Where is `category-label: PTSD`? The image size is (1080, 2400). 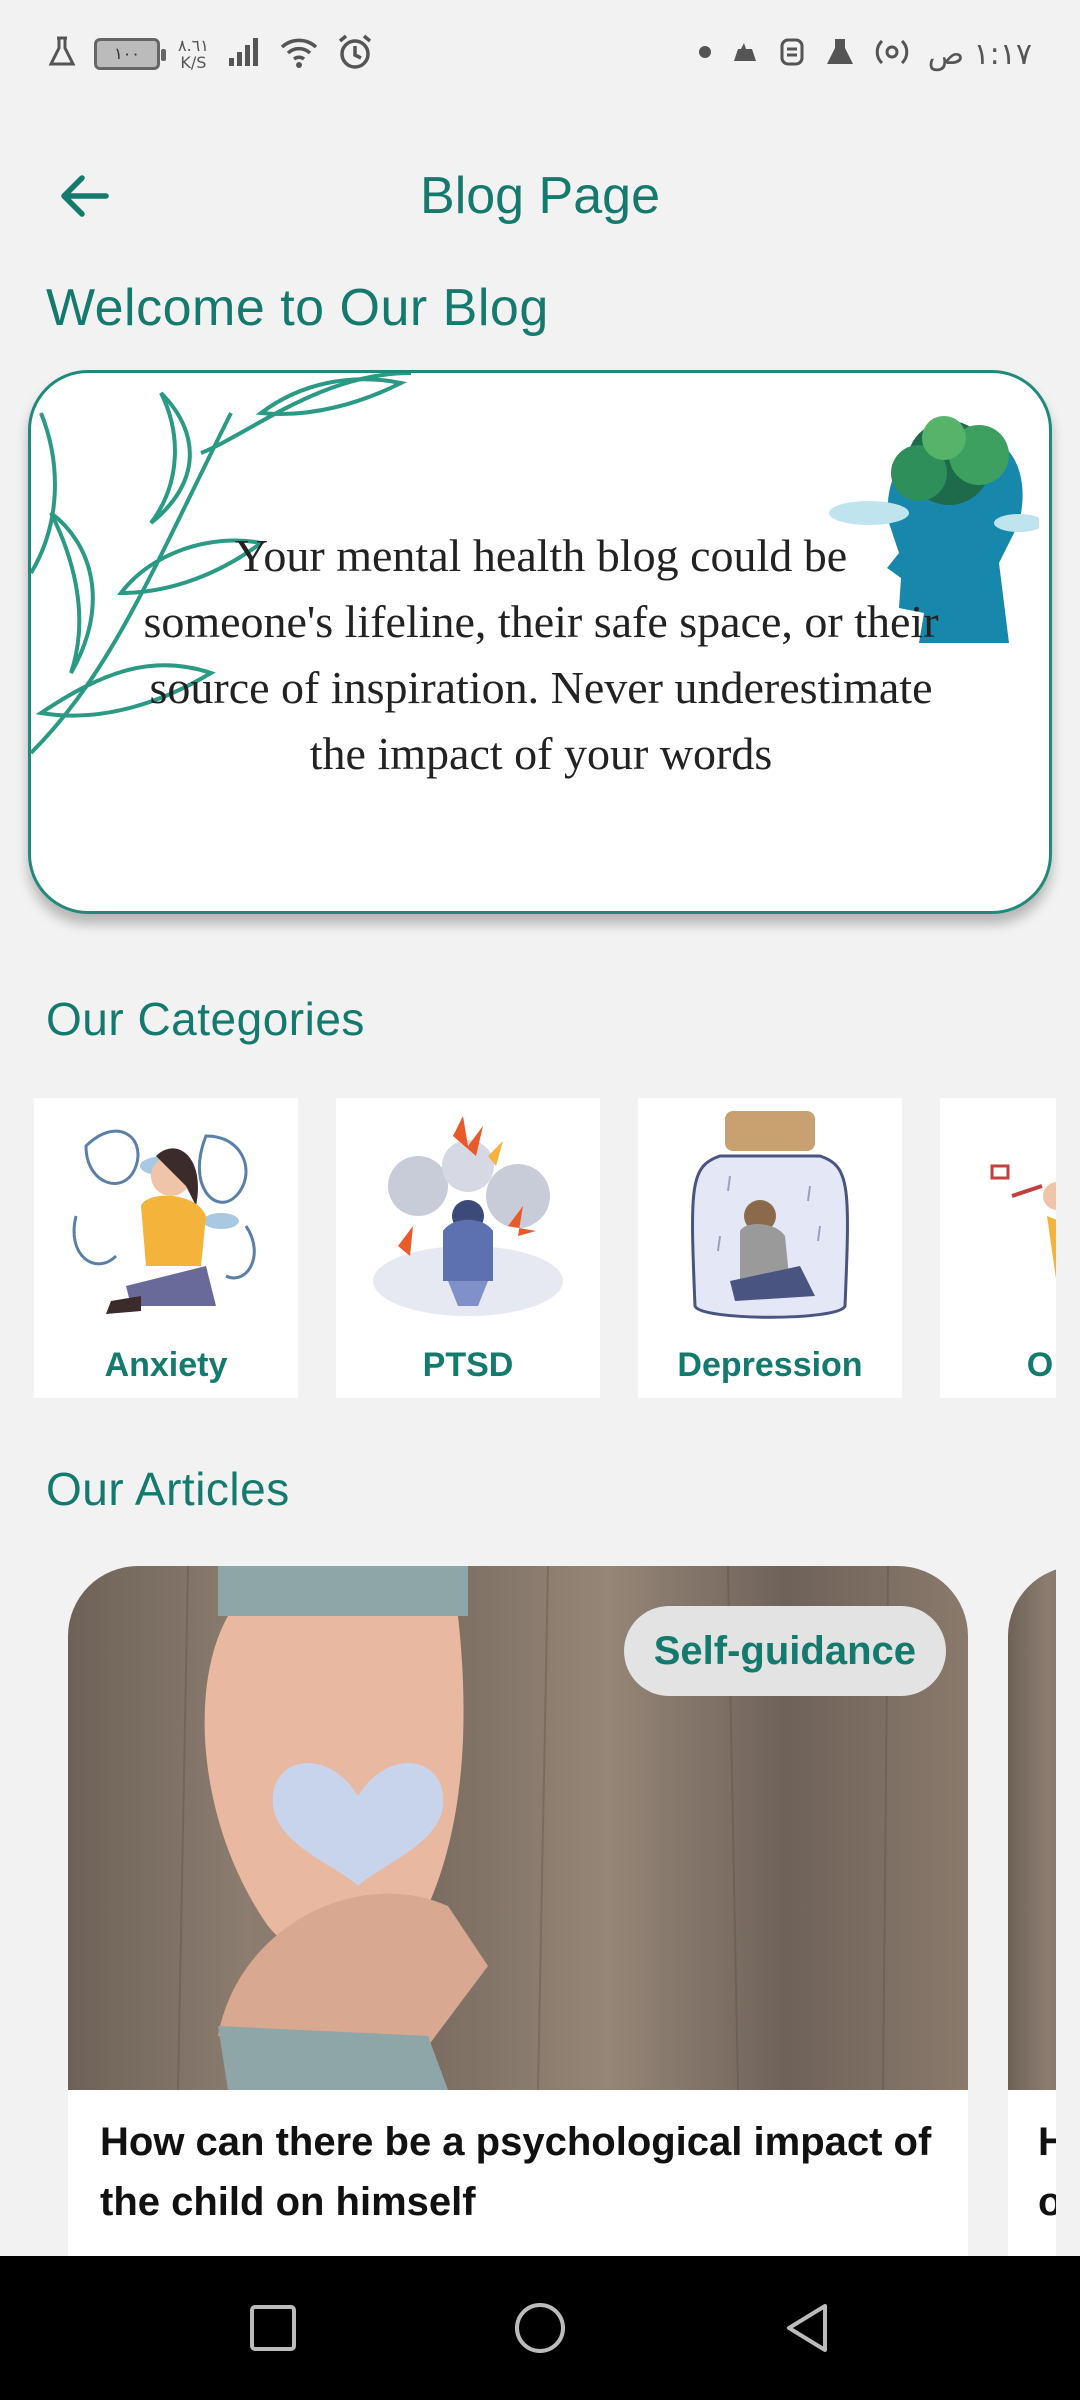
category-label: PTSD is located at coordinates (468, 1365).